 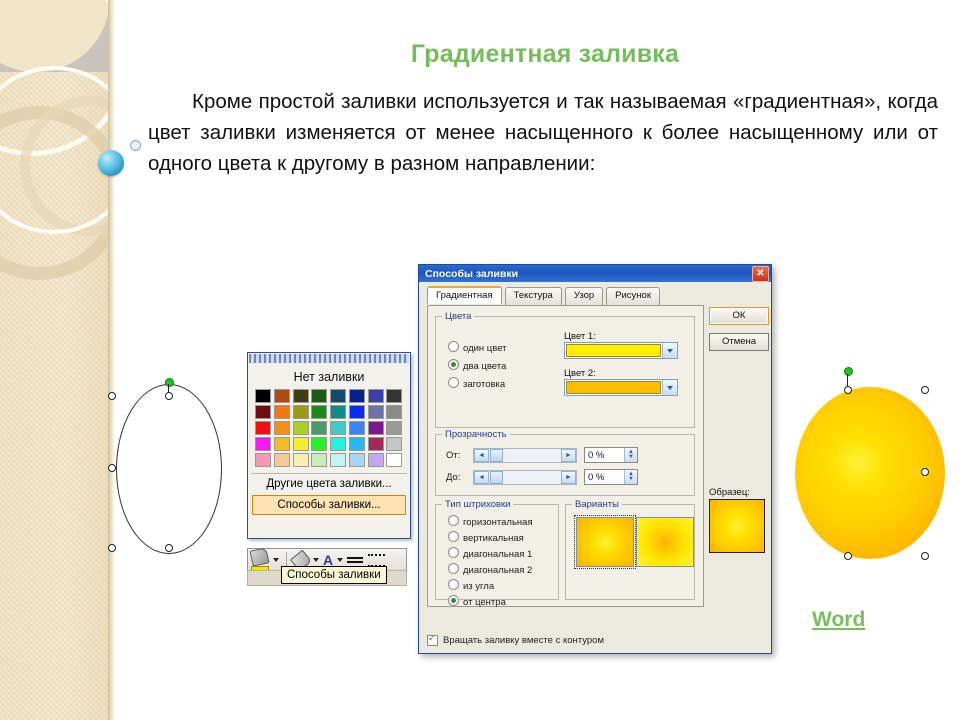 I want to click on resize-handle-l, so click(x=112, y=468).